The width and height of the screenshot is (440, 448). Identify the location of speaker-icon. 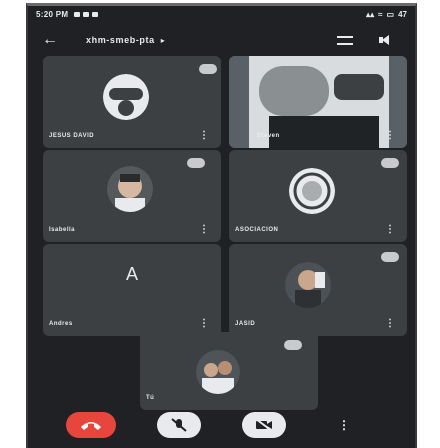
(385, 40).